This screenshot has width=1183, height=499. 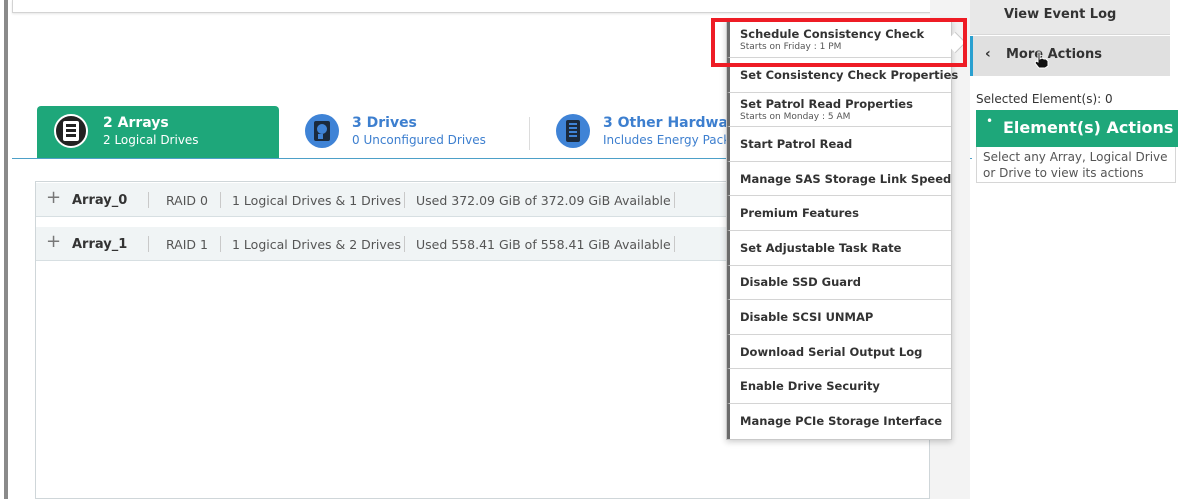 I want to click on array-raid: RAID 0, so click(x=187, y=200).